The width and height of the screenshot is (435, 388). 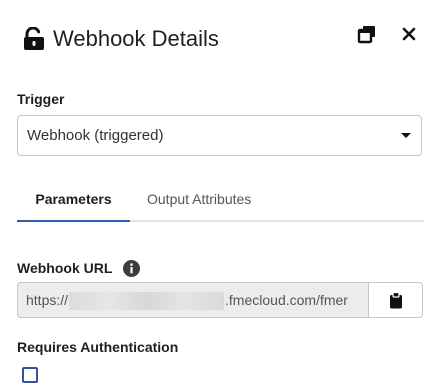 I want to click on tab-bar: Parameters Output Attributes, so click(x=220, y=201).